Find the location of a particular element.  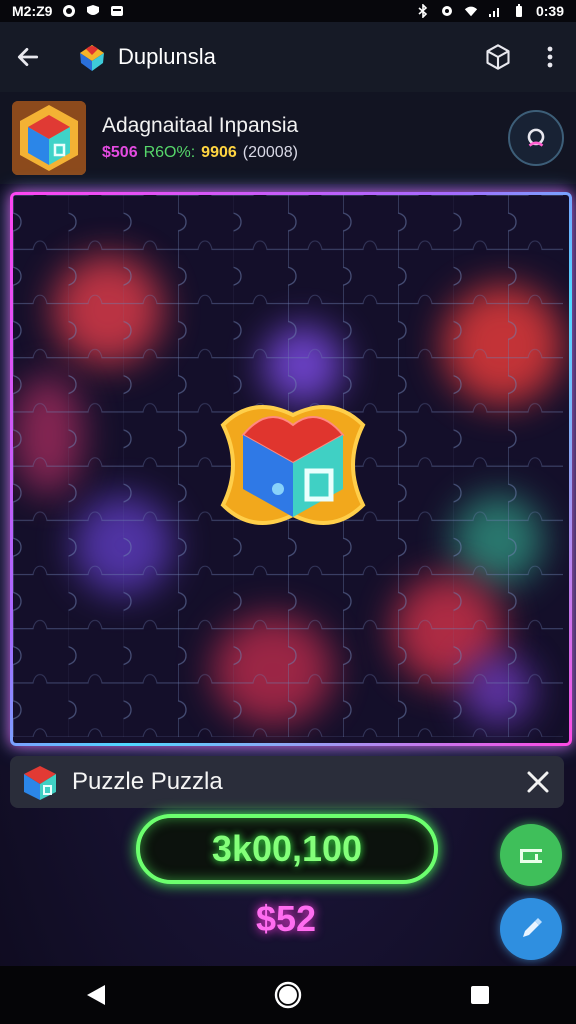

notification-icon is located at coordinates (69, 11).